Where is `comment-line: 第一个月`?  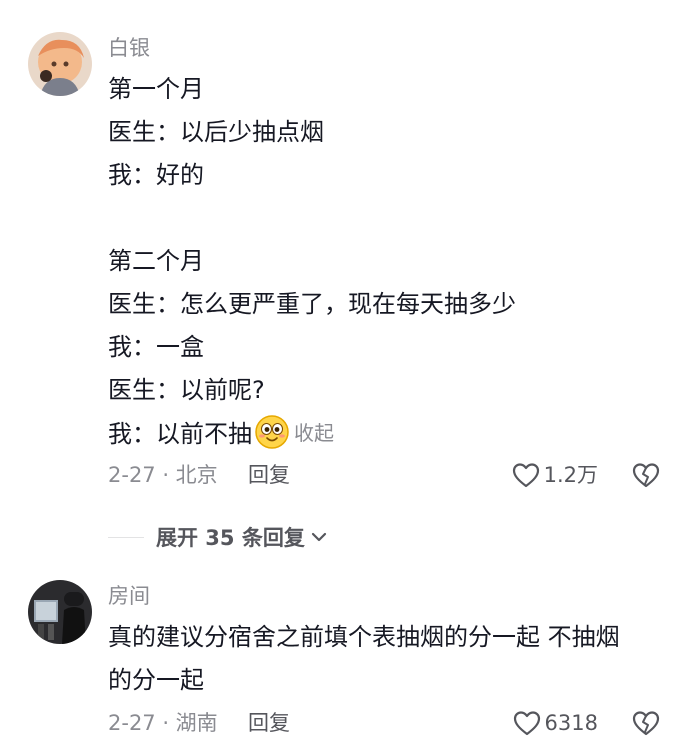 comment-line: 第一个月 is located at coordinates (156, 89).